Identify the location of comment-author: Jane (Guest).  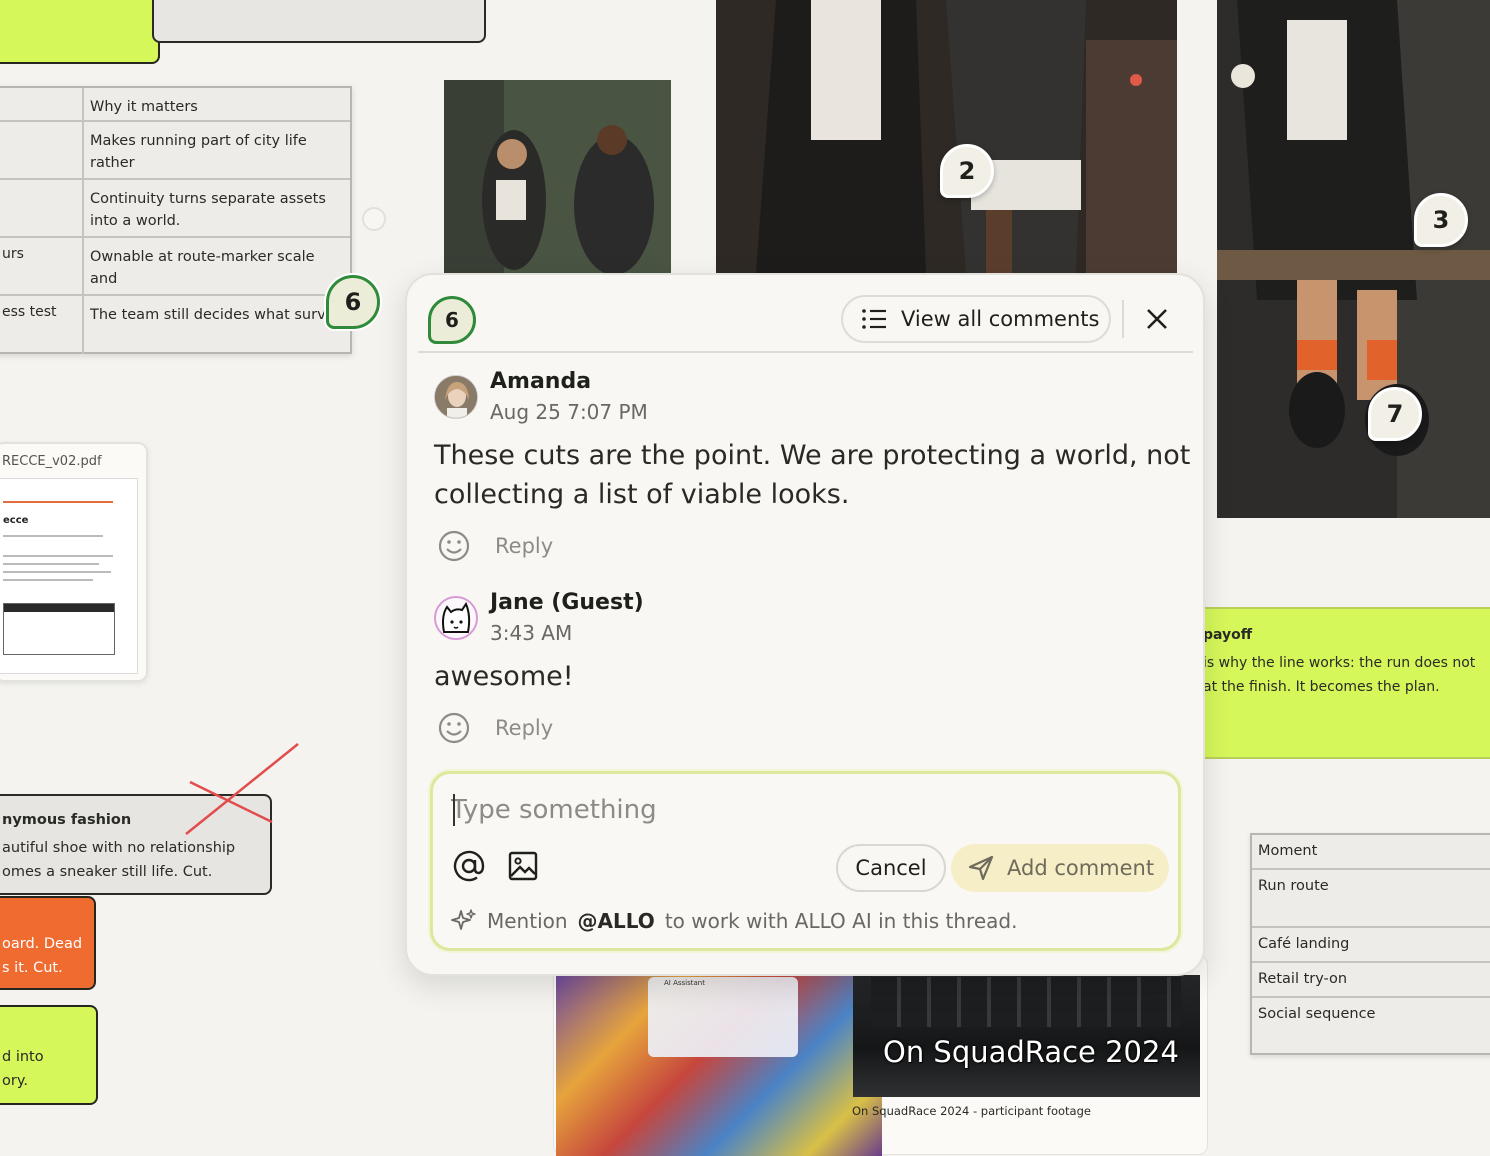
(567, 602).